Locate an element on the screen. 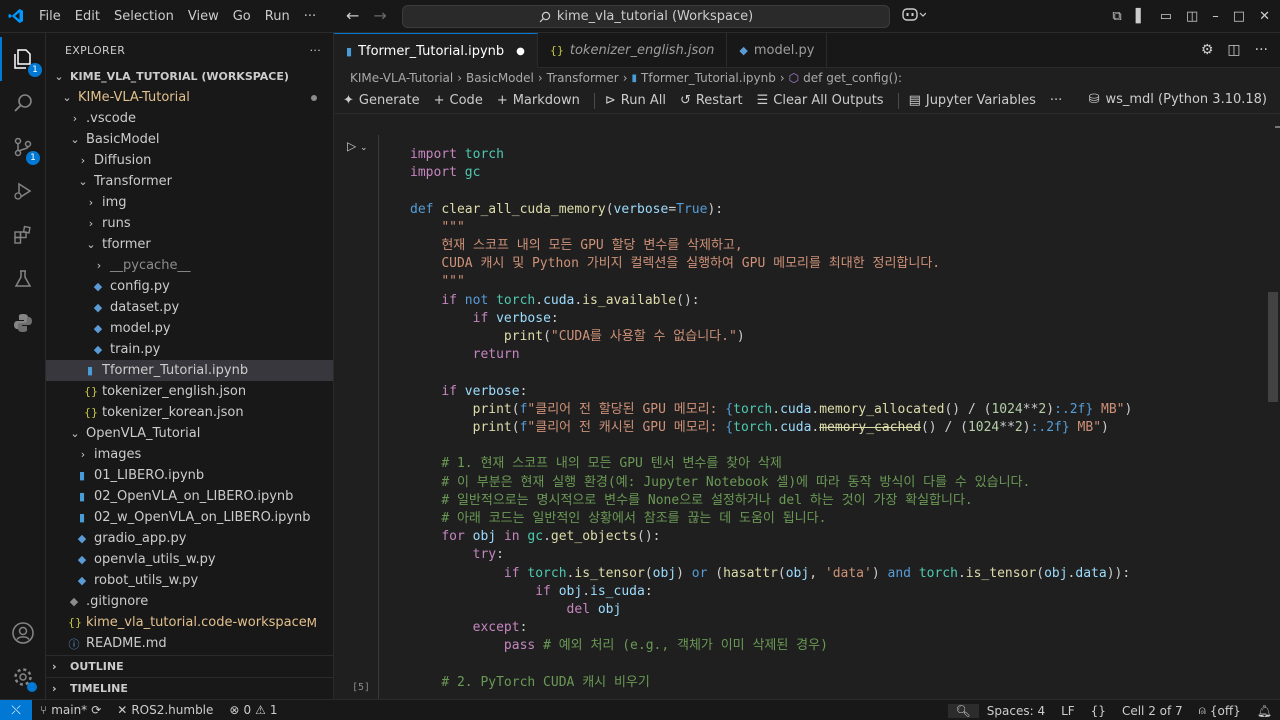  tree-folder: › img is located at coordinates (189, 202).